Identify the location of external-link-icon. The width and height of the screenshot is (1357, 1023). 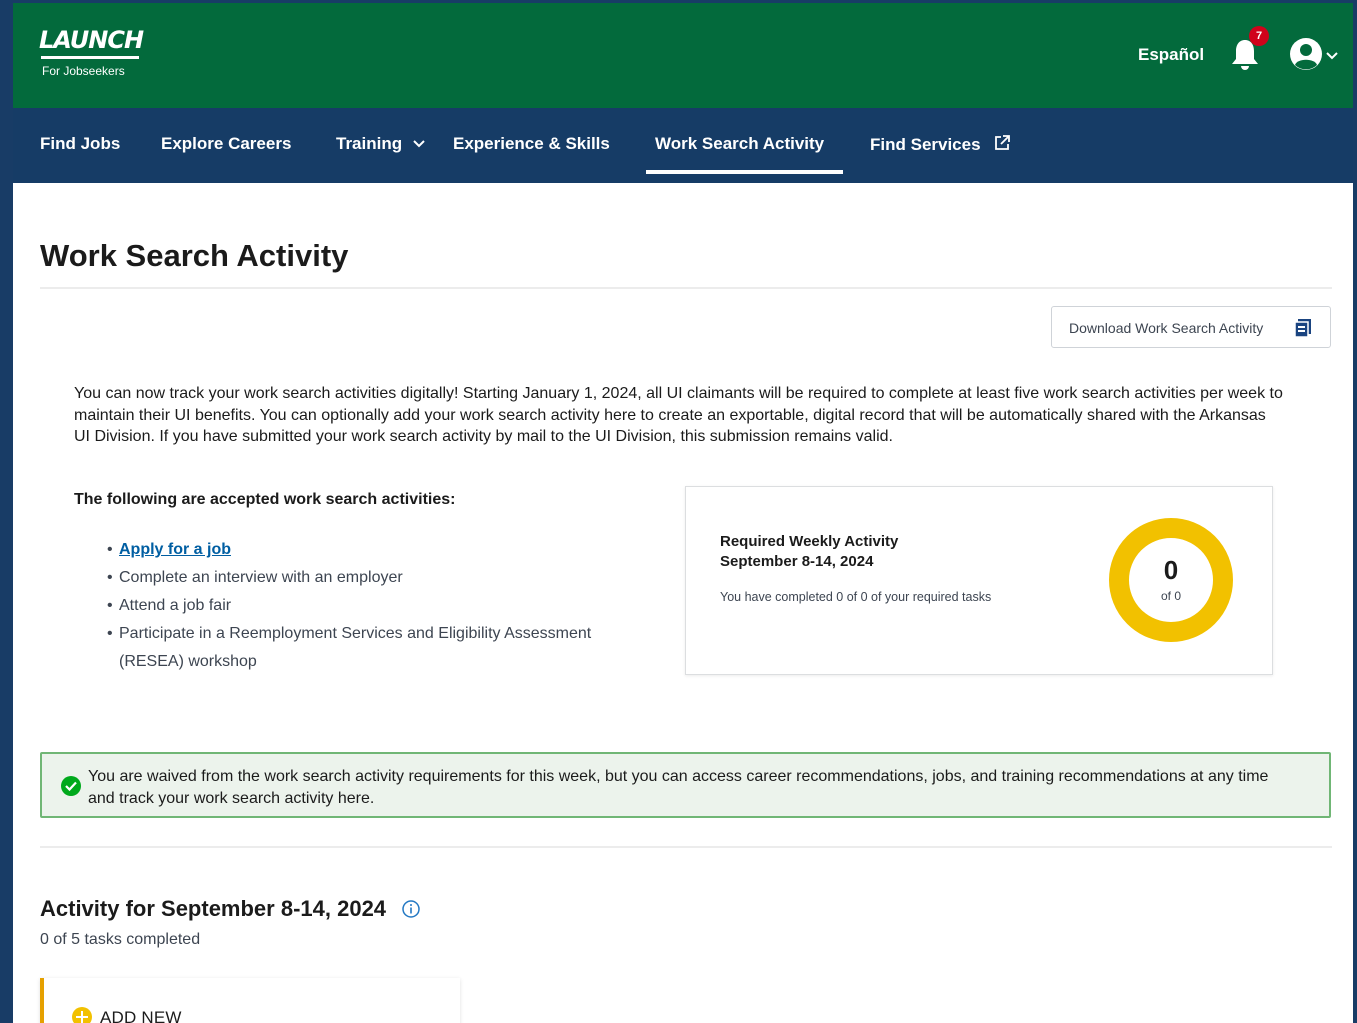
(1003, 142).